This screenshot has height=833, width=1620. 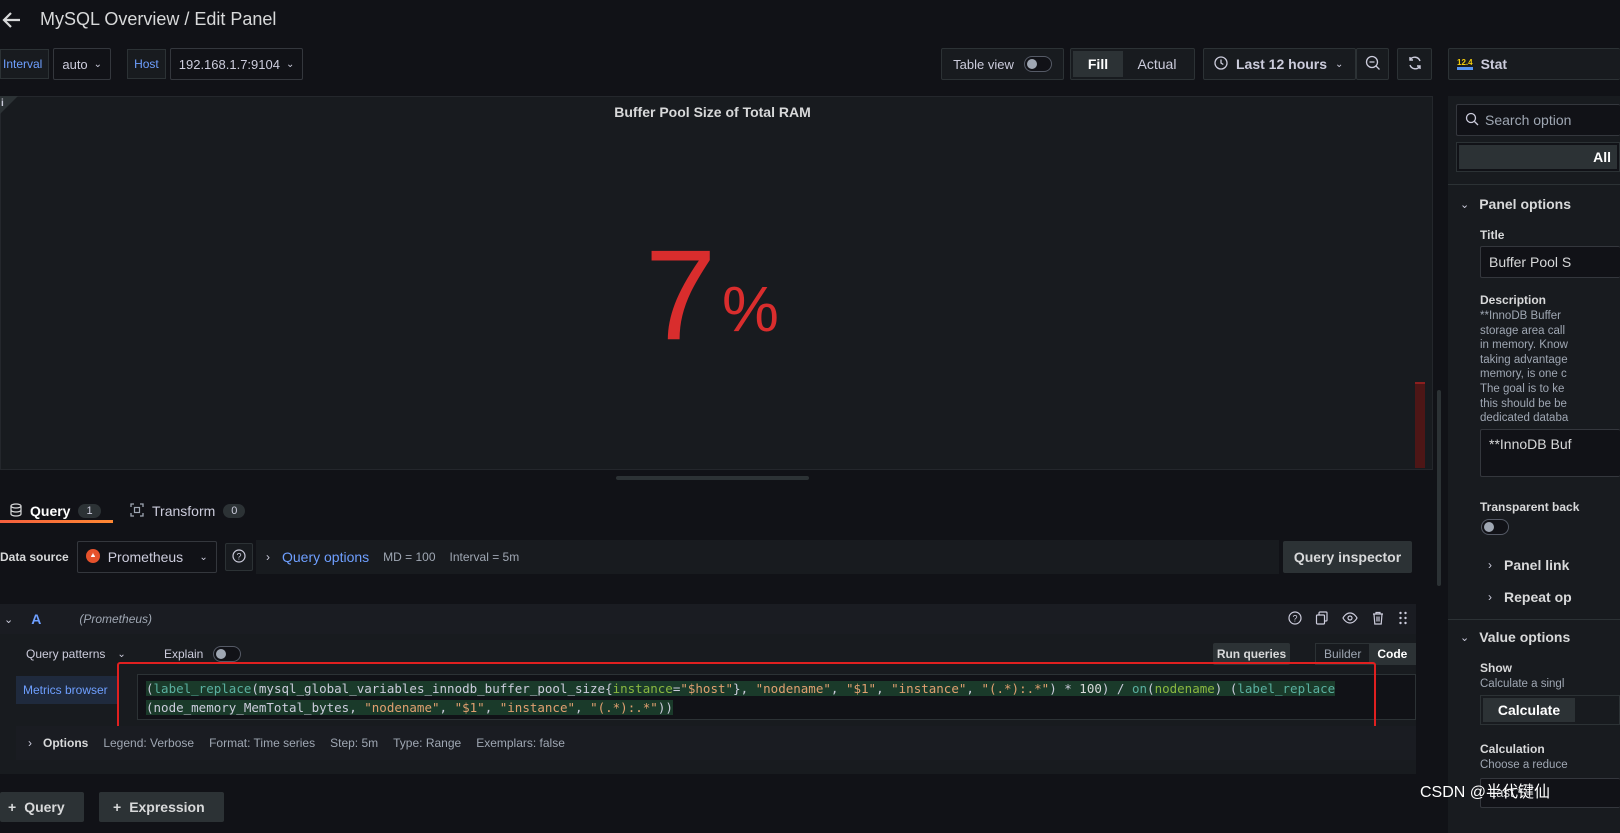 What do you see at coordinates (1439, 488) in the screenshot?
I see `vertical-scrollbar` at bounding box center [1439, 488].